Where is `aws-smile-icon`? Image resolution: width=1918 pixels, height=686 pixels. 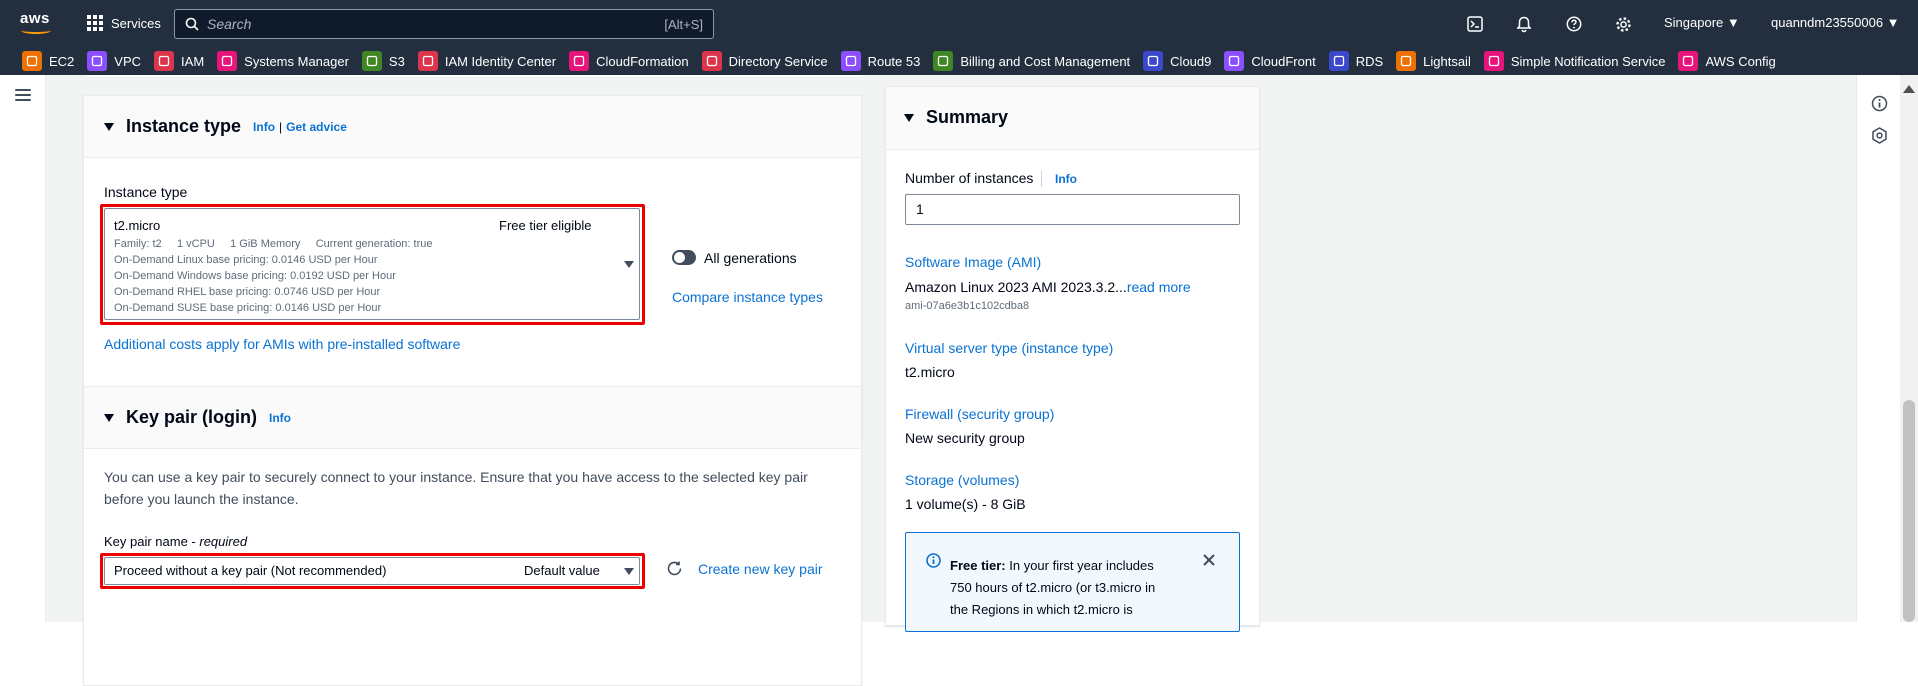
aws-smile-icon is located at coordinates (36, 30).